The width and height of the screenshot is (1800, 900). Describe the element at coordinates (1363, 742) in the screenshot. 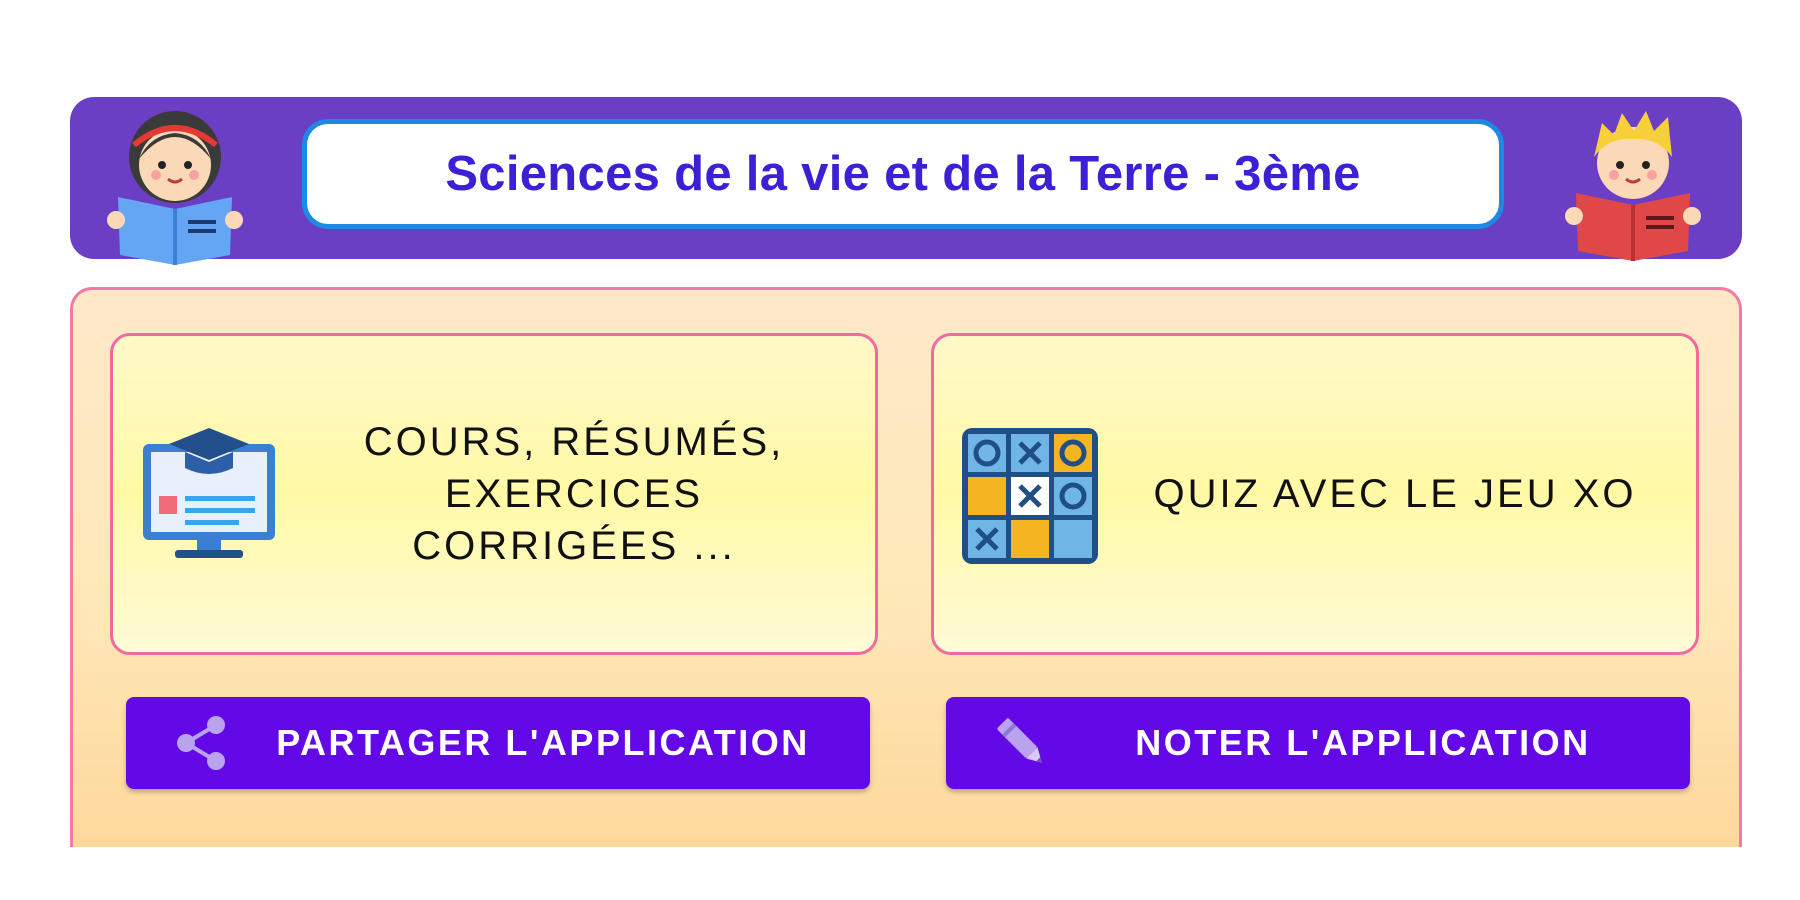

I see `rate-app-label: NOTER L'APPLICATION` at that location.